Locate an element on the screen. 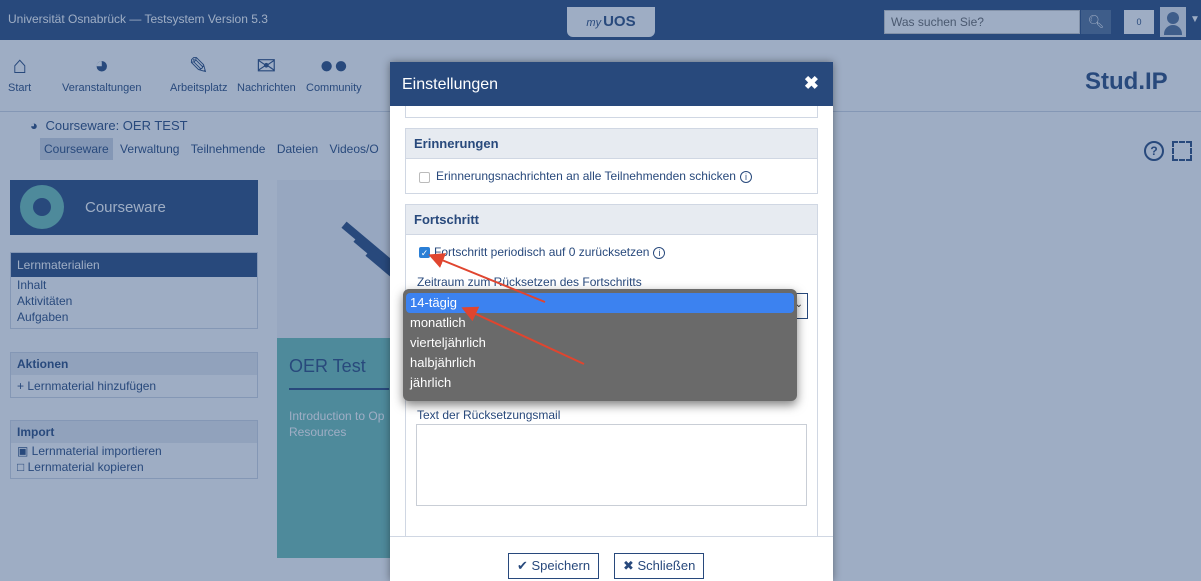  close-label: Schließen is located at coordinates (666, 565).